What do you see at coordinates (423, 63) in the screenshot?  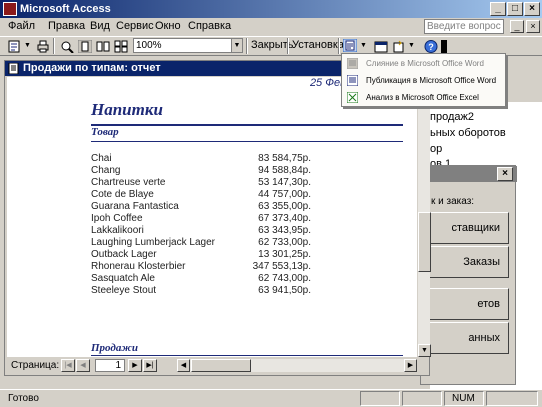 I see `menu-item-word-merge: Слияние в Microsoft Office Word` at bounding box center [423, 63].